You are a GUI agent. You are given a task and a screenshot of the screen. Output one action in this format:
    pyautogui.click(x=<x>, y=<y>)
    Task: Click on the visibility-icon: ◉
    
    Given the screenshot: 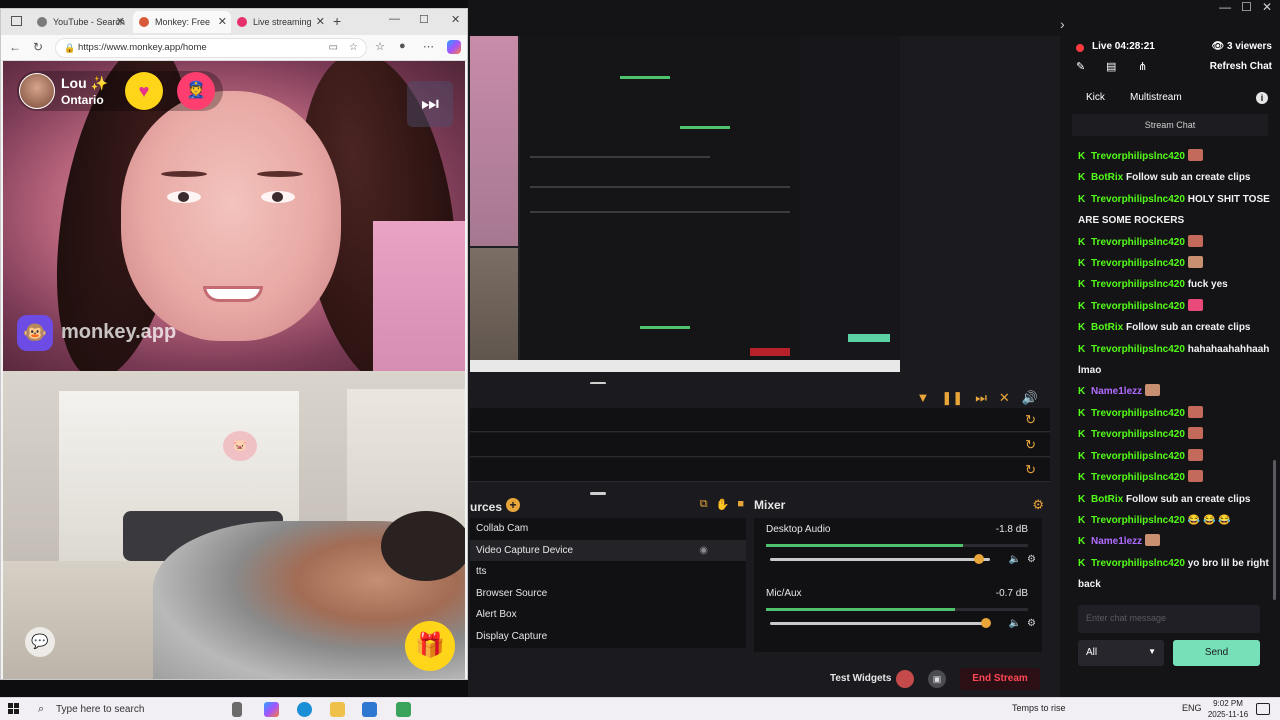 What is the action you would take?
    pyautogui.click(x=703, y=550)
    